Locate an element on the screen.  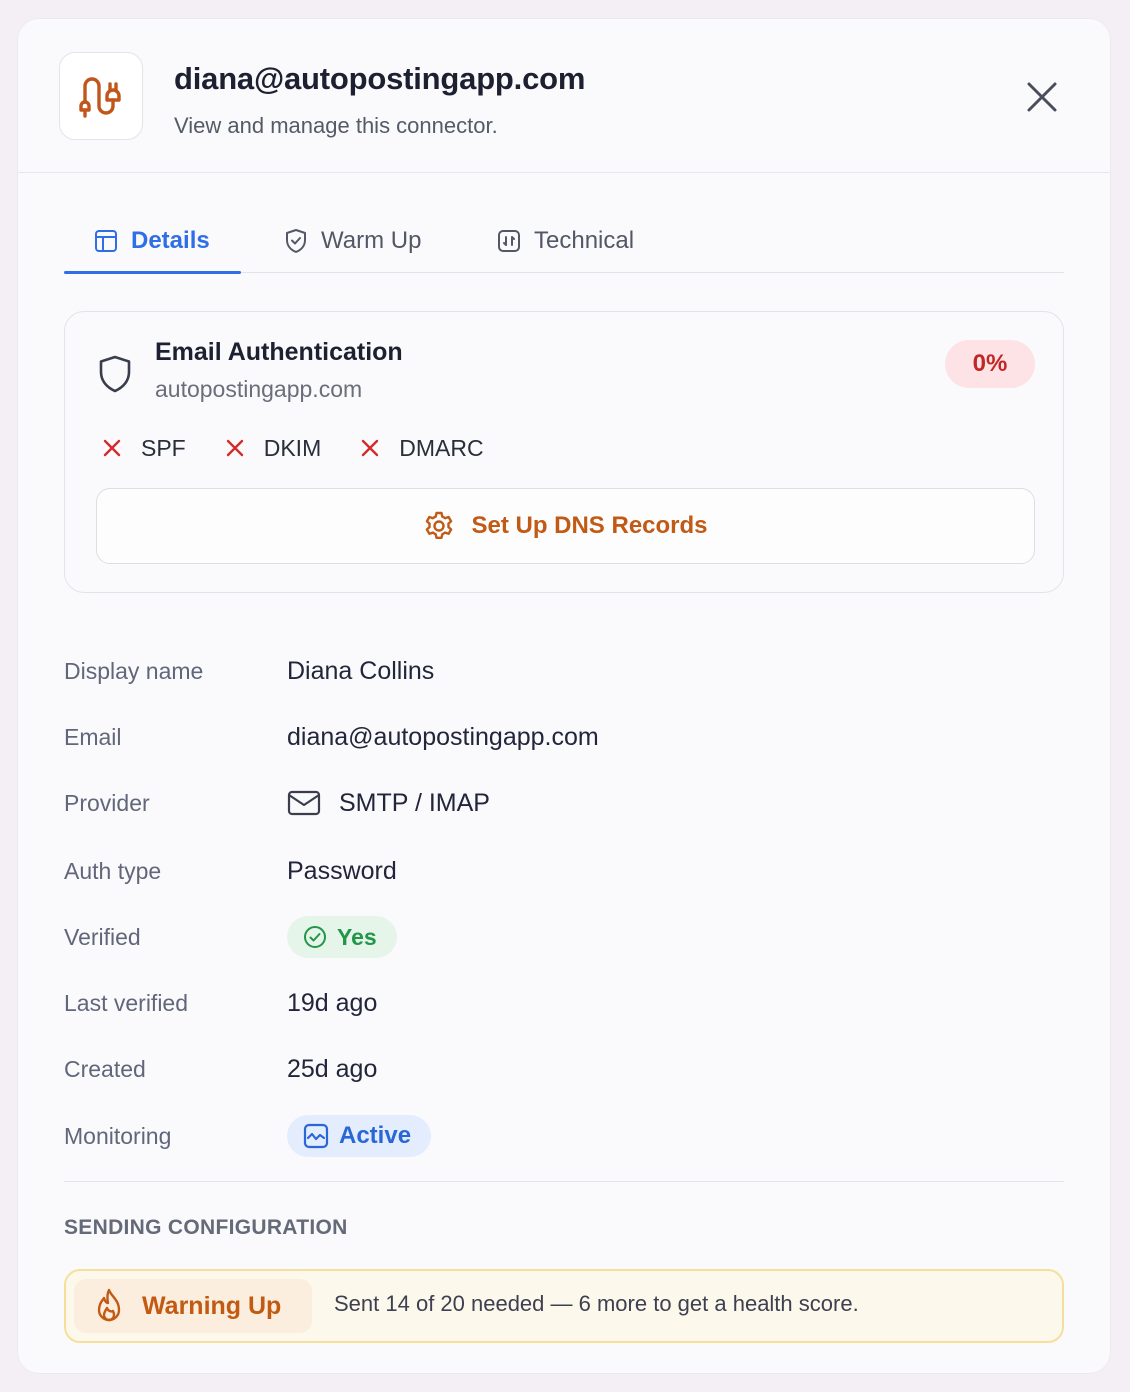
setup-dns-label: Set Up DNS Records is located at coordinates (589, 525).